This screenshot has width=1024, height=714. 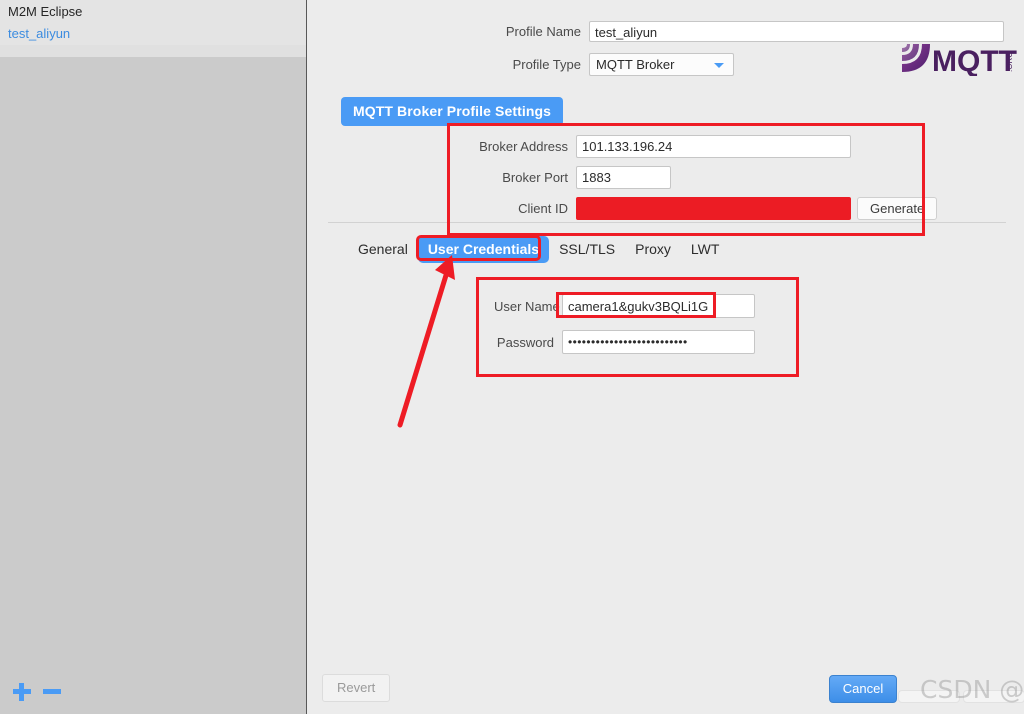 I want to click on tab-proxy-label: Proxy, so click(x=653, y=249).